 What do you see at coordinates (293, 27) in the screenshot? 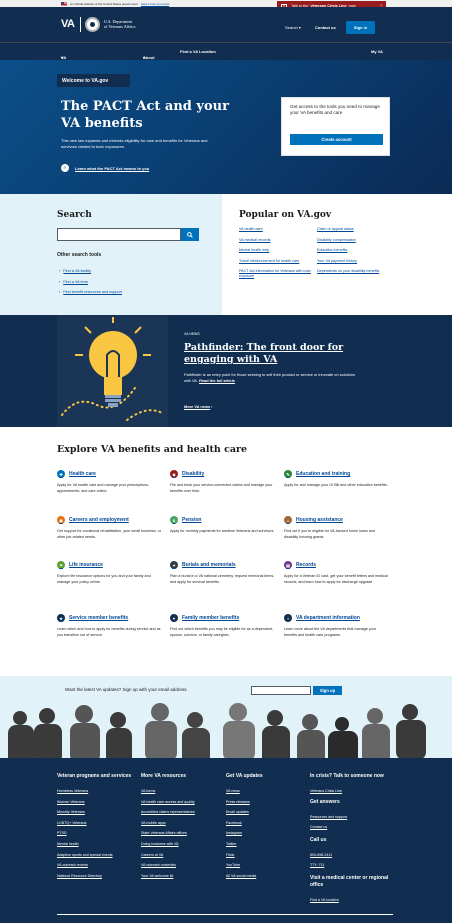
I see `header-search-button: Search ▾` at bounding box center [293, 27].